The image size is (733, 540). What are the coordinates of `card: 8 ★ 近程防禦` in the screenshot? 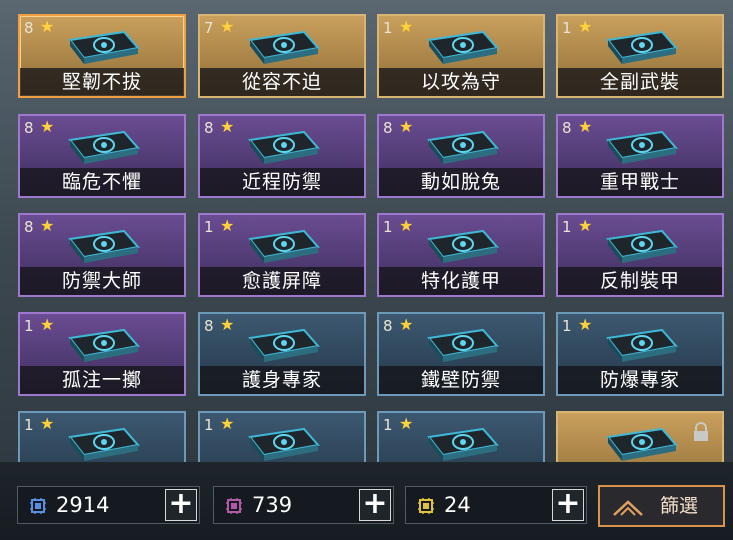 It's located at (282, 156).